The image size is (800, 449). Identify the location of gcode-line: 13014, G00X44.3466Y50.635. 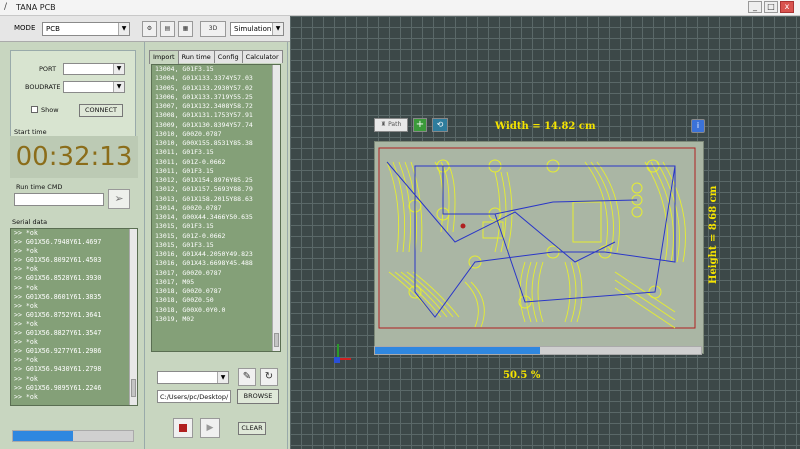
(216, 217).